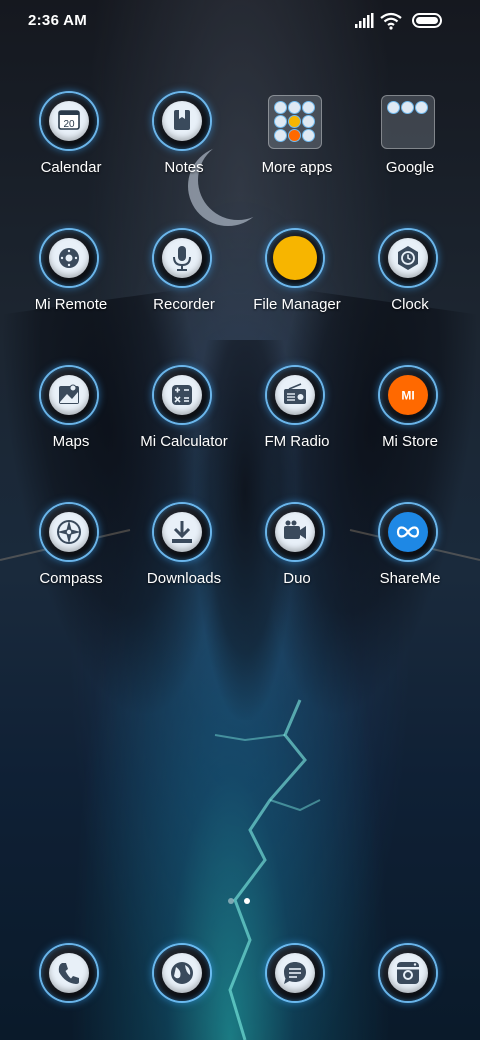  Describe the element at coordinates (182, 121) in the screenshot. I see `notes-icon` at that location.